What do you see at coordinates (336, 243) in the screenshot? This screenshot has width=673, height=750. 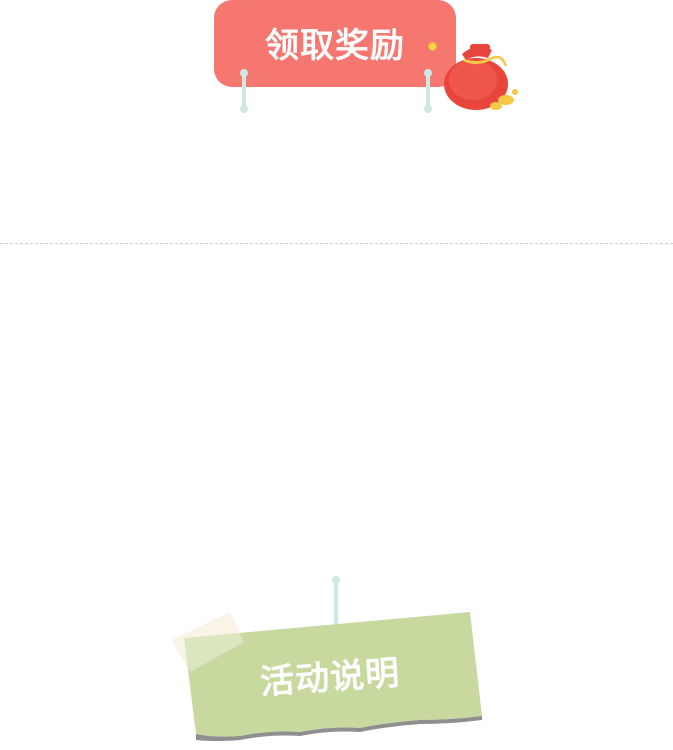 I see `section-divider` at bounding box center [336, 243].